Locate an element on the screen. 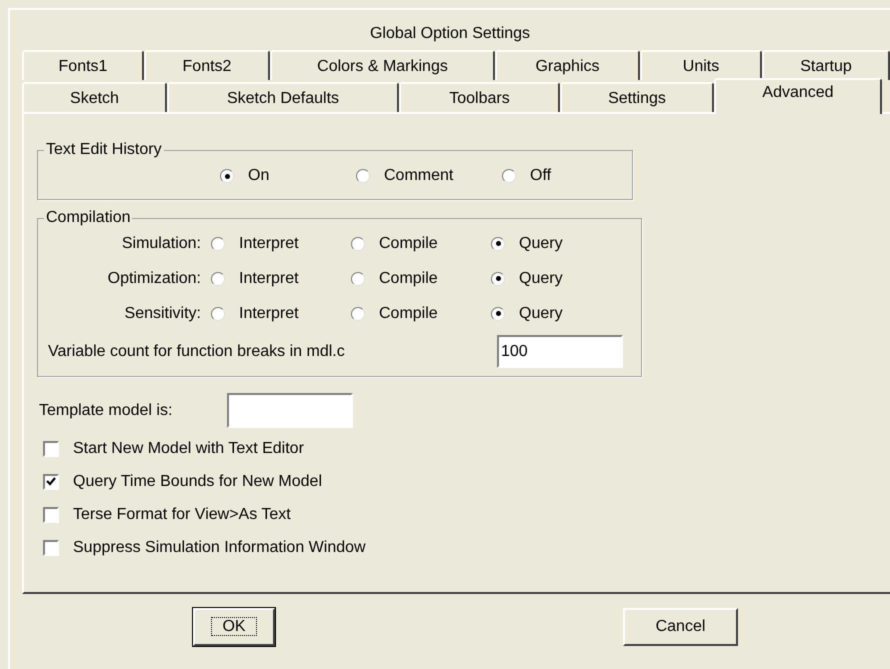  tab: Graphics is located at coordinates (567, 65).